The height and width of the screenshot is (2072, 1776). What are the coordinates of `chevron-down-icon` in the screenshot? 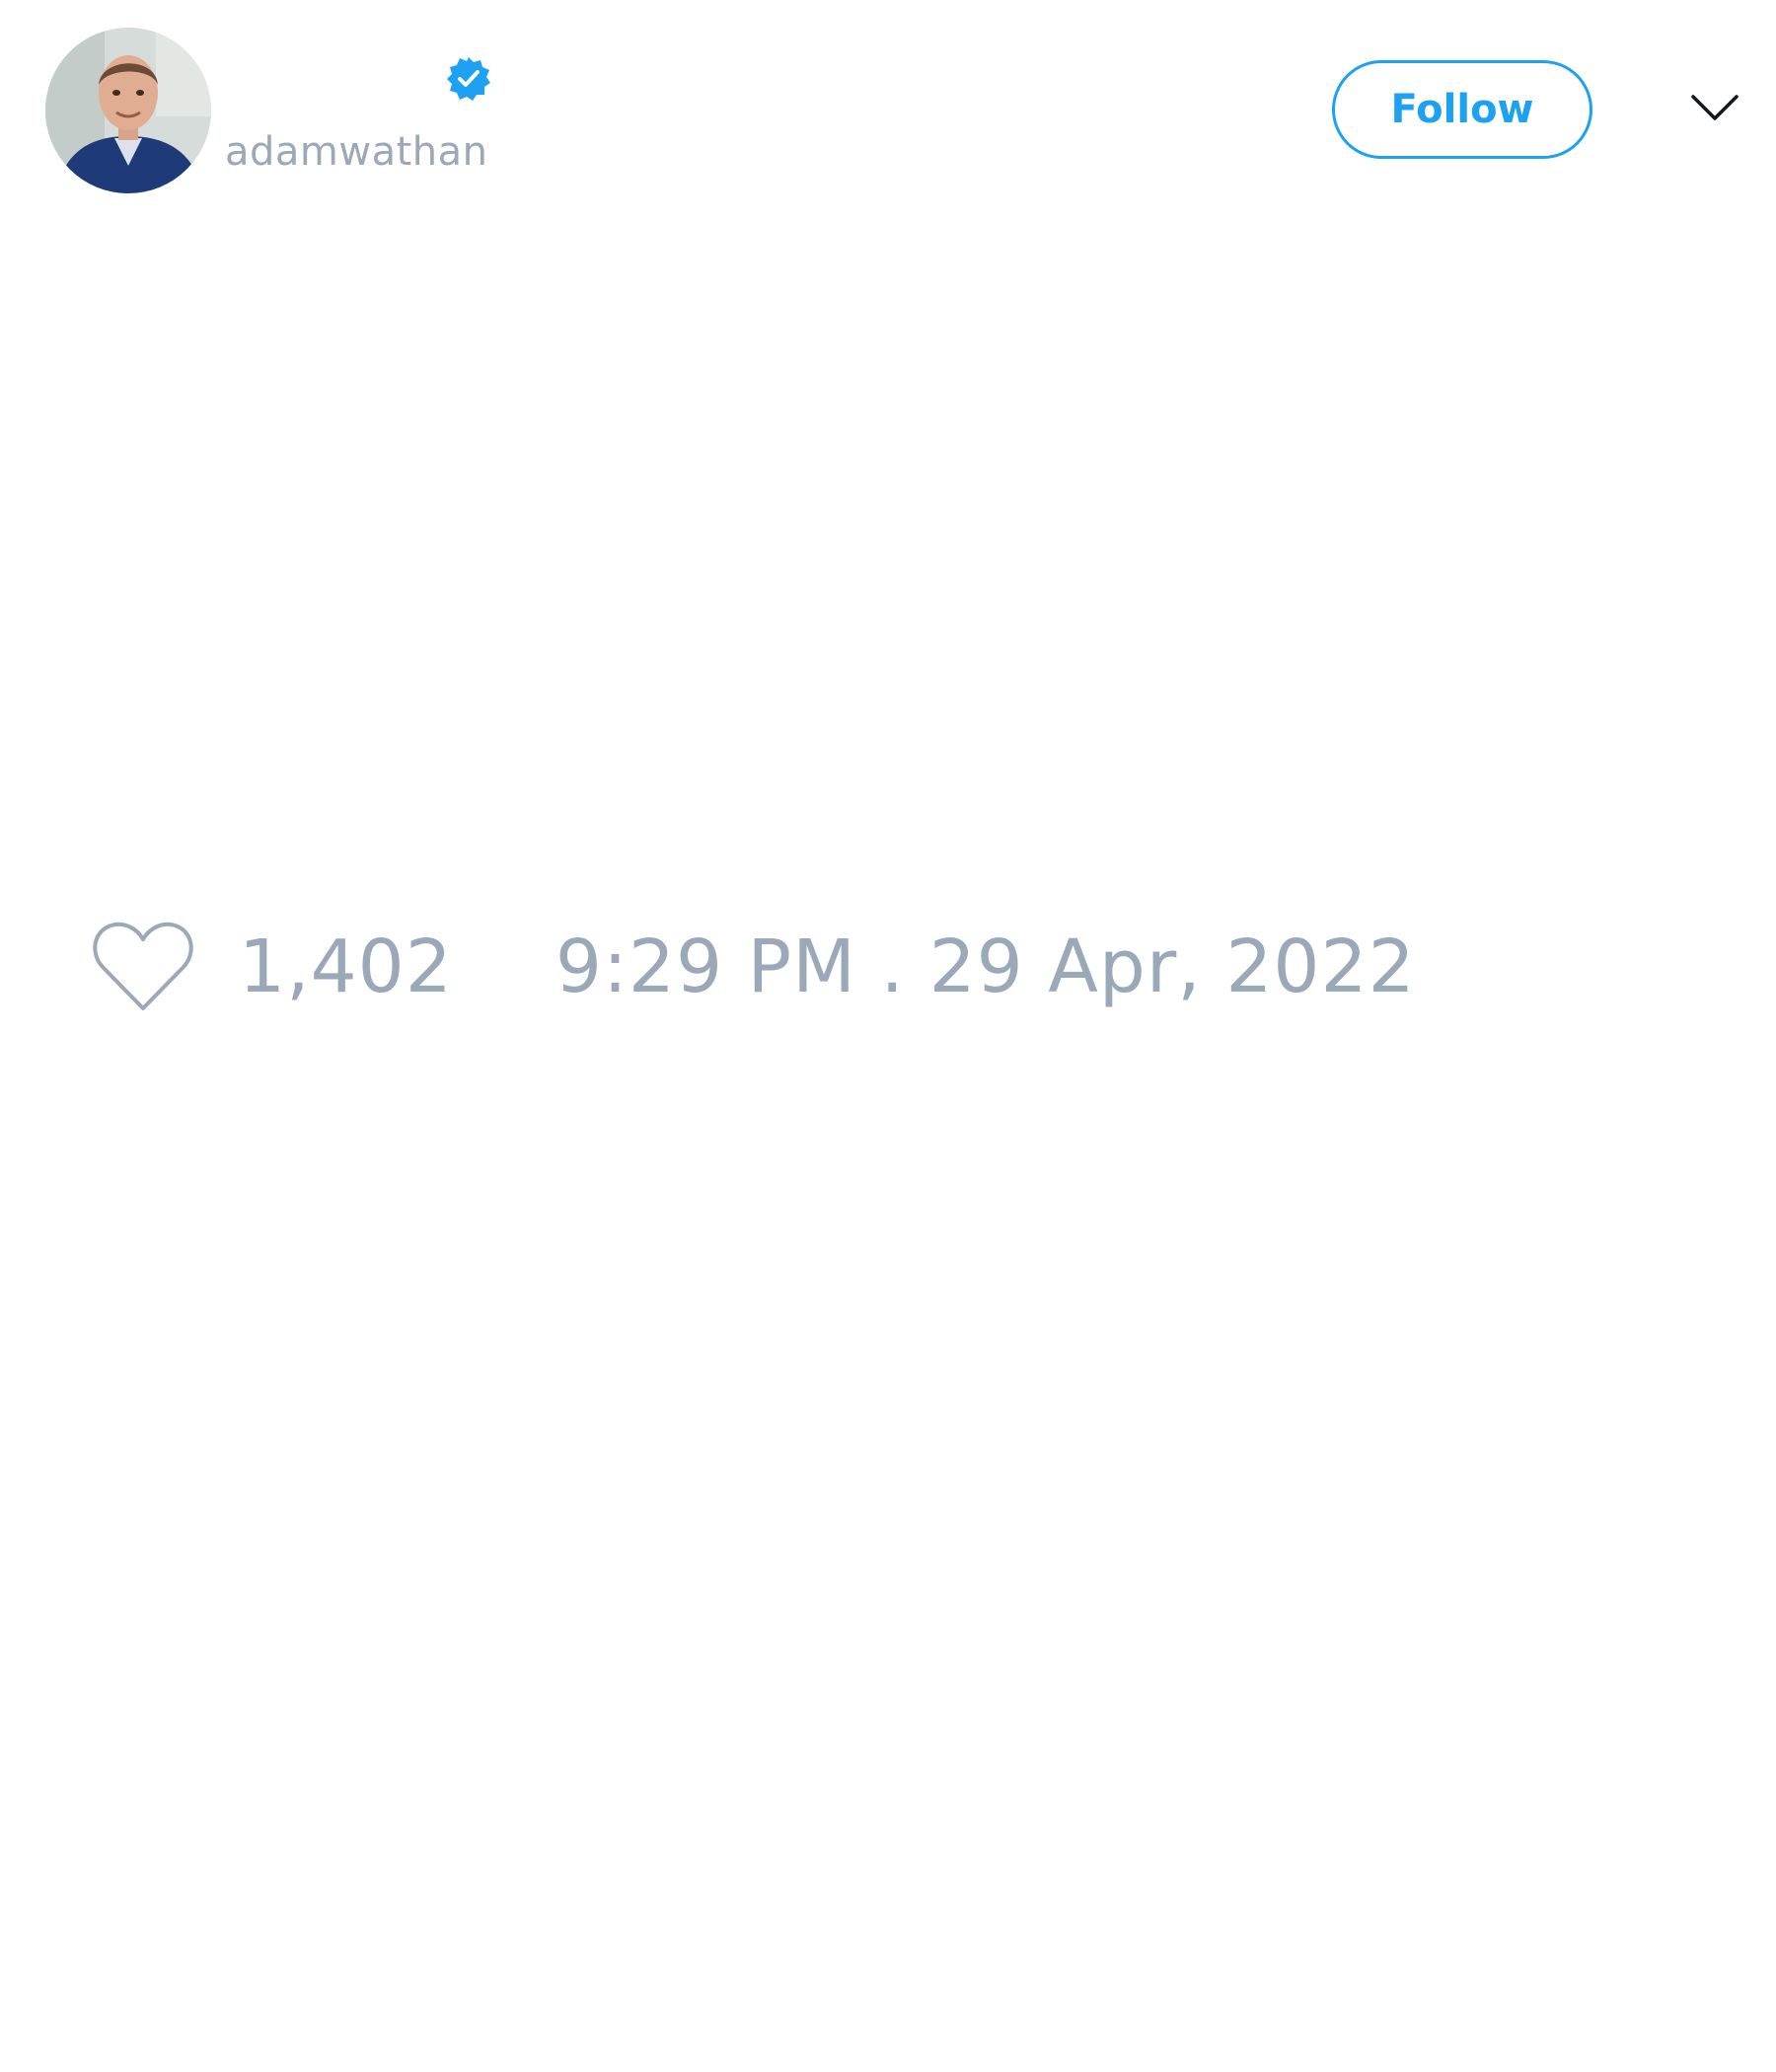 It's located at (1714, 109).